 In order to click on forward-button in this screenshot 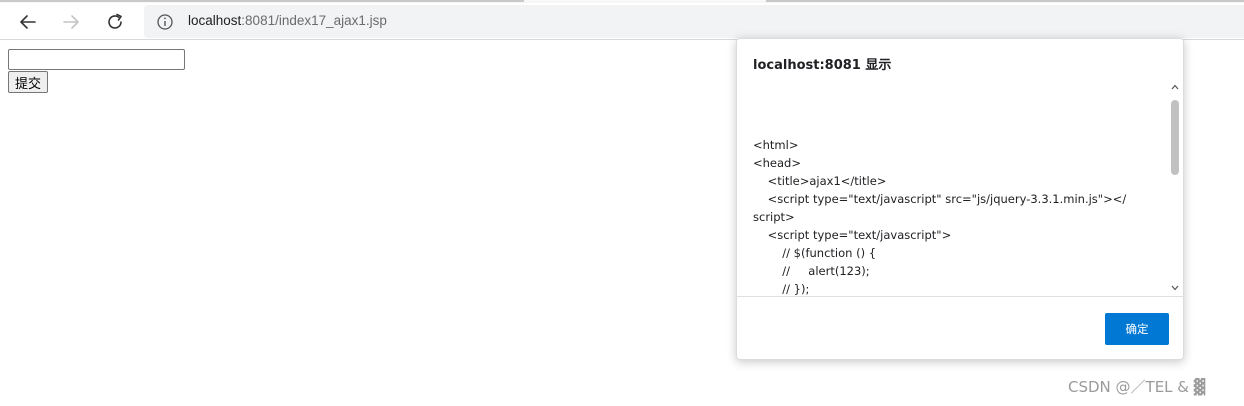, I will do `click(71, 22)`.